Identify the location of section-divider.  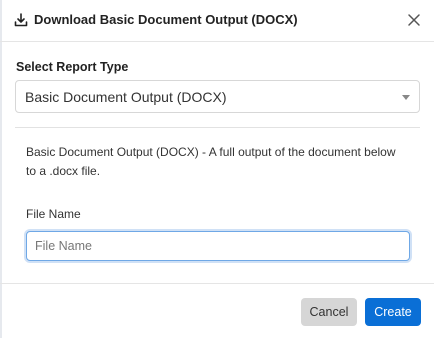
(217, 127).